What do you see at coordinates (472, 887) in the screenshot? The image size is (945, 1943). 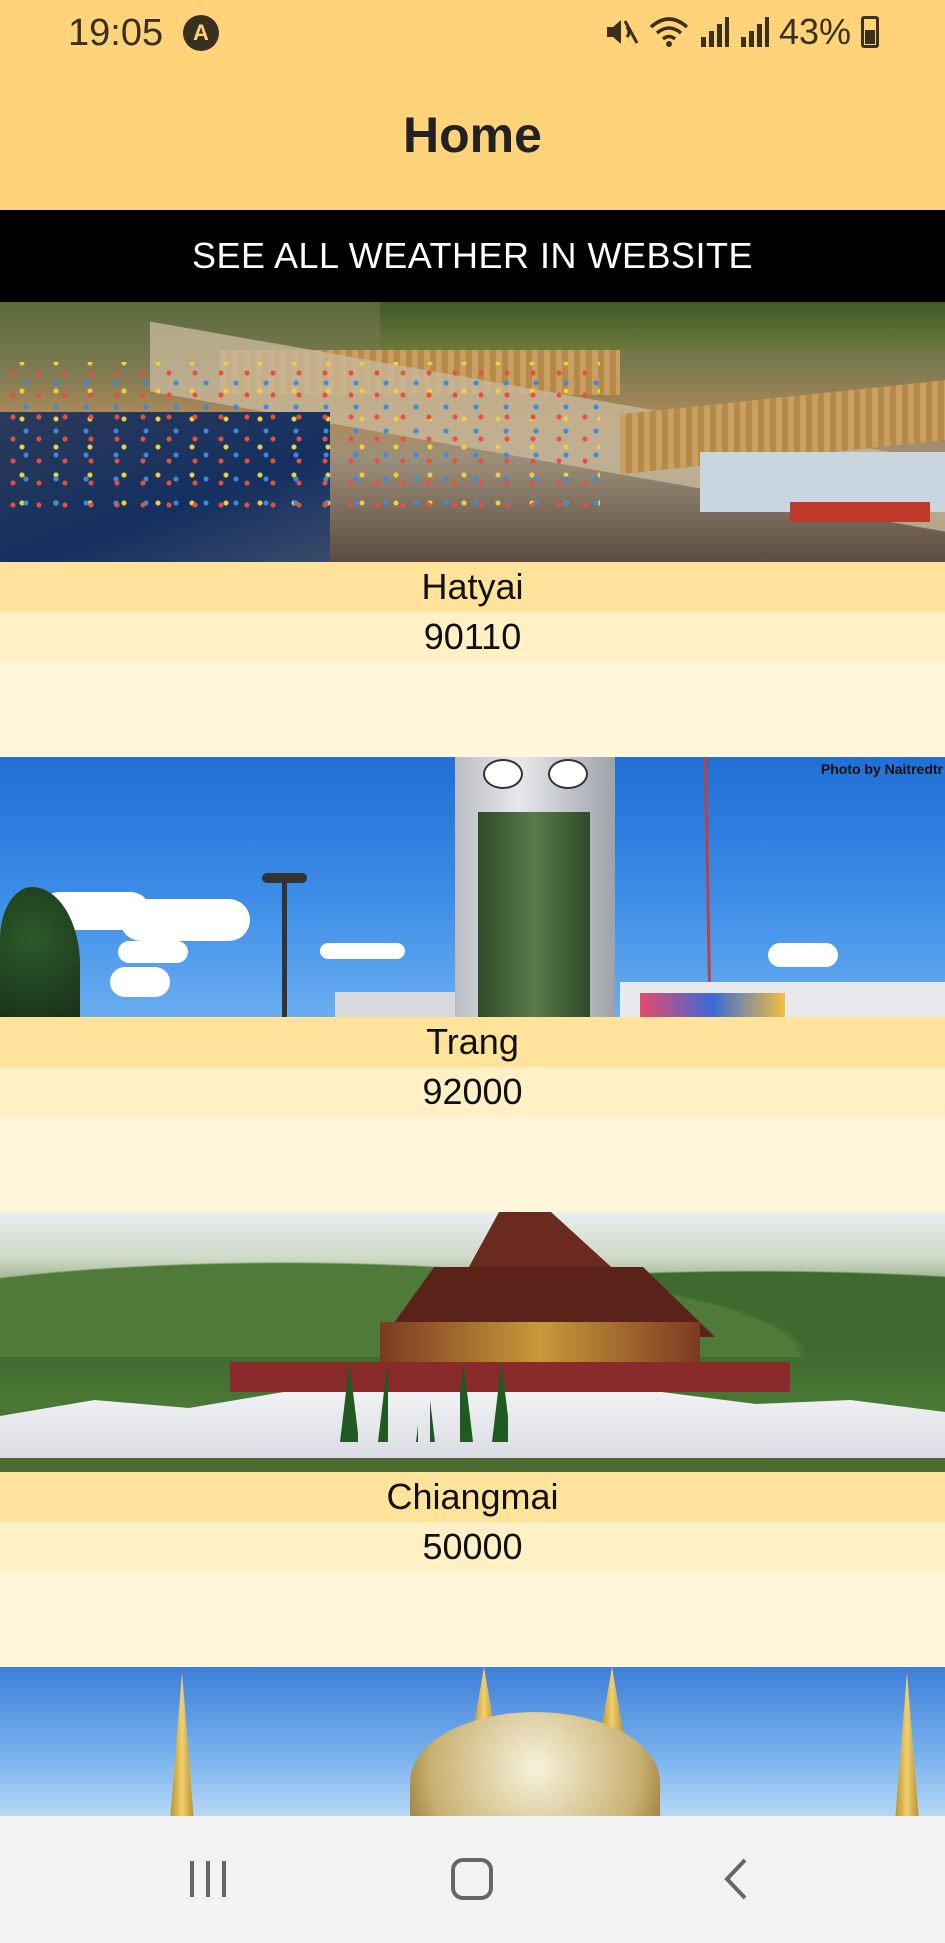 I see `clock-tower-photo: Photo by Naitredtr` at bounding box center [472, 887].